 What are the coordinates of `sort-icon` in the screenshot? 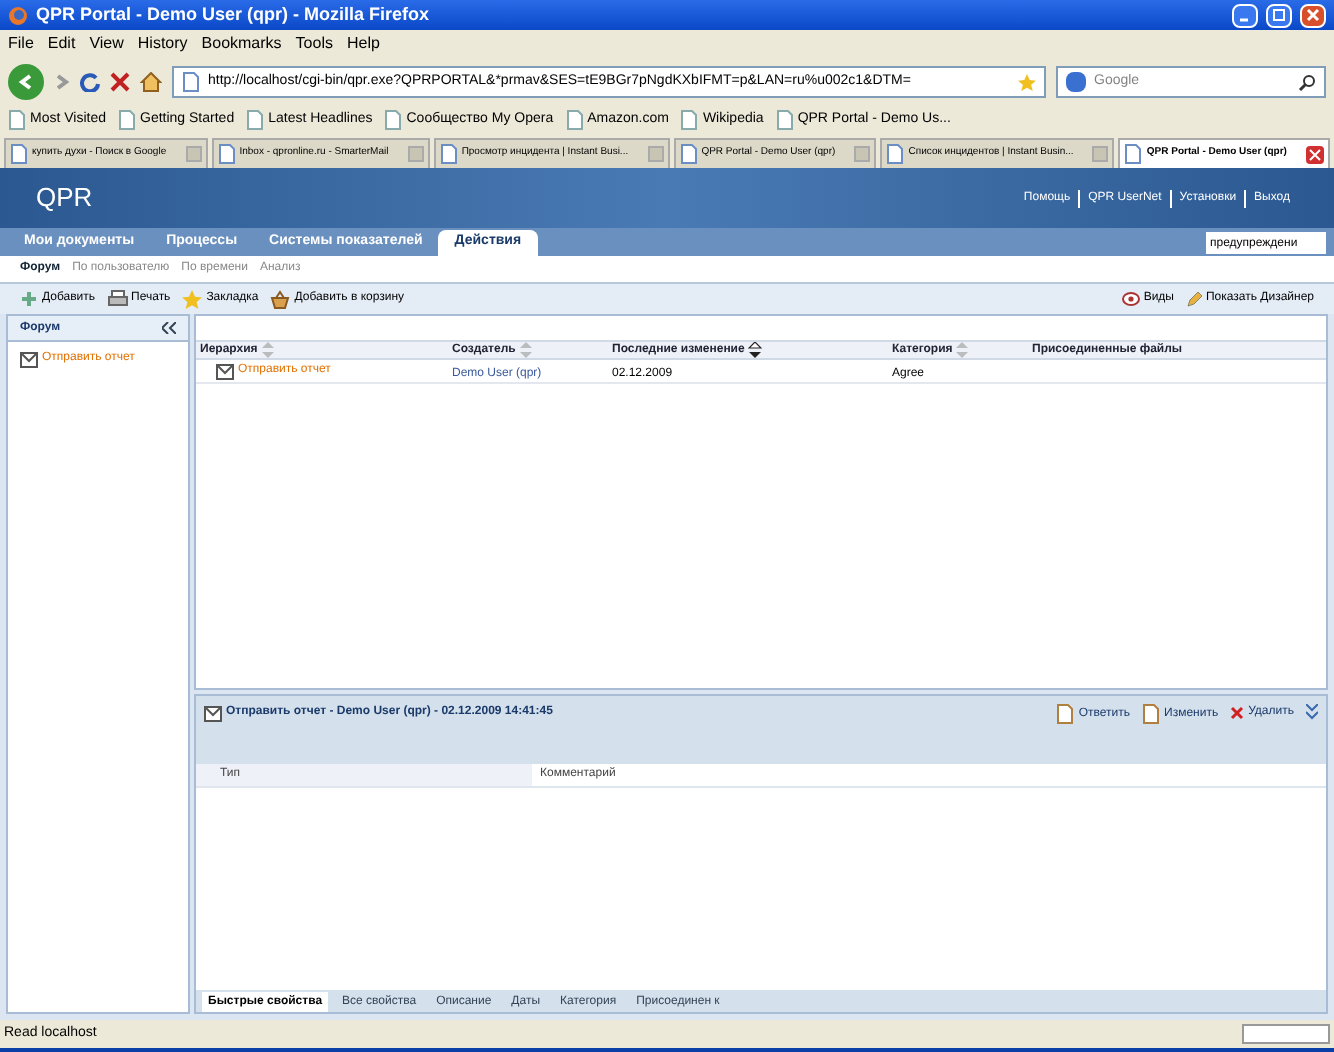 It's located at (755, 350).